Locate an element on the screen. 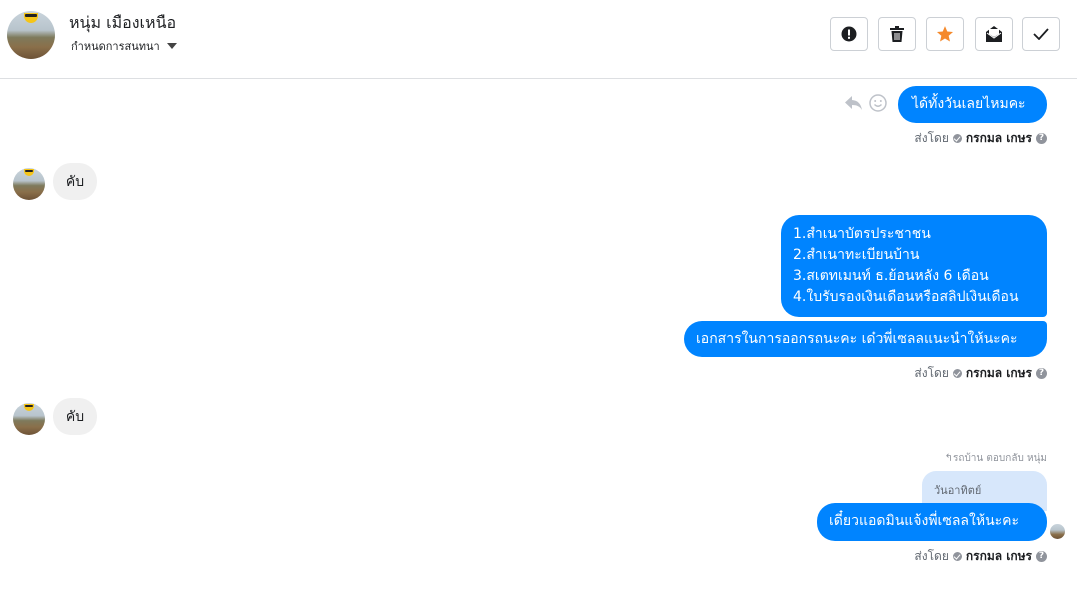 The height and width of the screenshot is (591, 1077). mark-spam-button is located at coordinates (849, 34).